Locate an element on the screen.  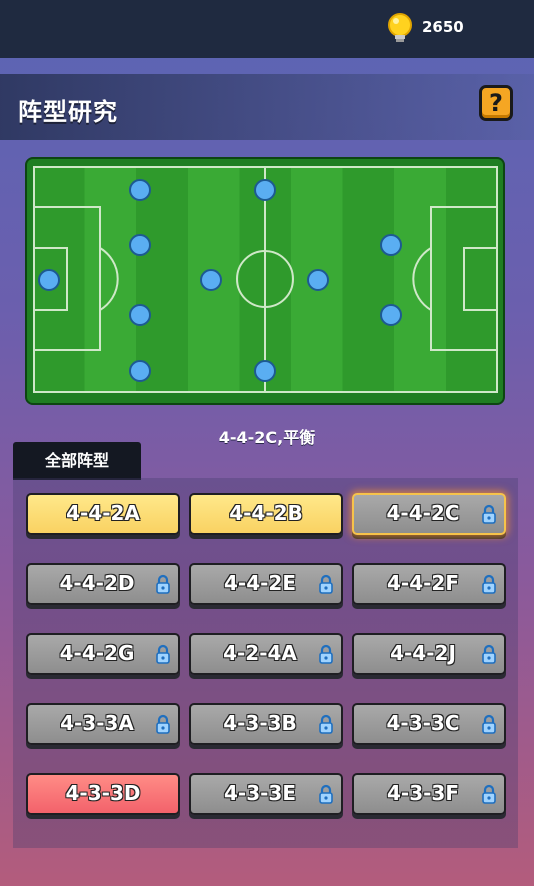
formation-button: 4-3-3A is located at coordinates (103, 724).